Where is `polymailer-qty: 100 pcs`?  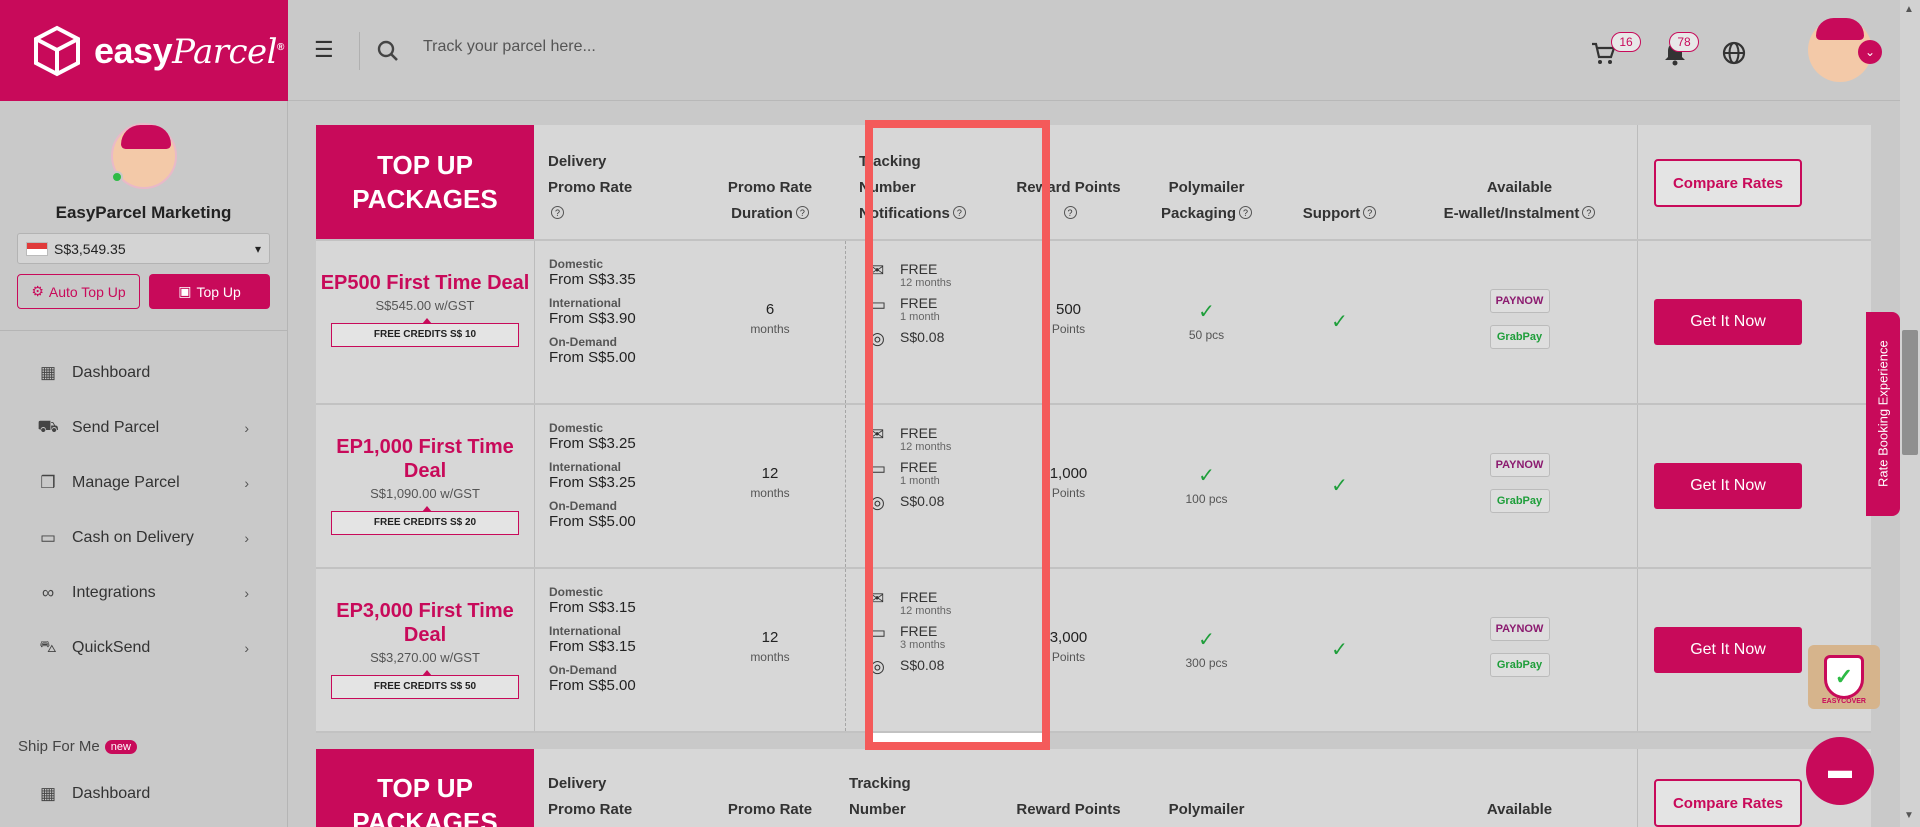 polymailer-qty: 100 pcs is located at coordinates (1206, 499).